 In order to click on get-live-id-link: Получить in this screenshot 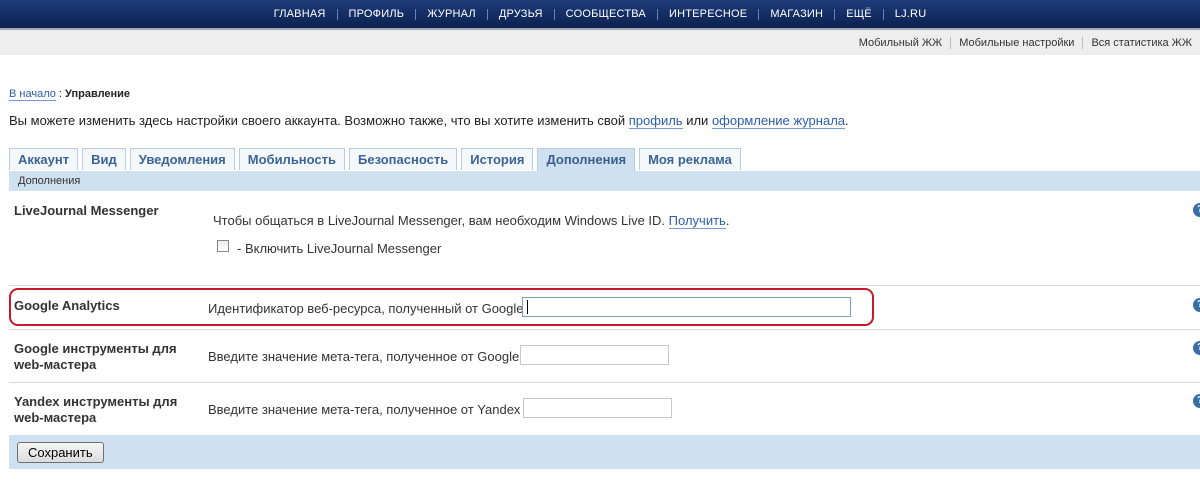, I will do `click(697, 221)`.